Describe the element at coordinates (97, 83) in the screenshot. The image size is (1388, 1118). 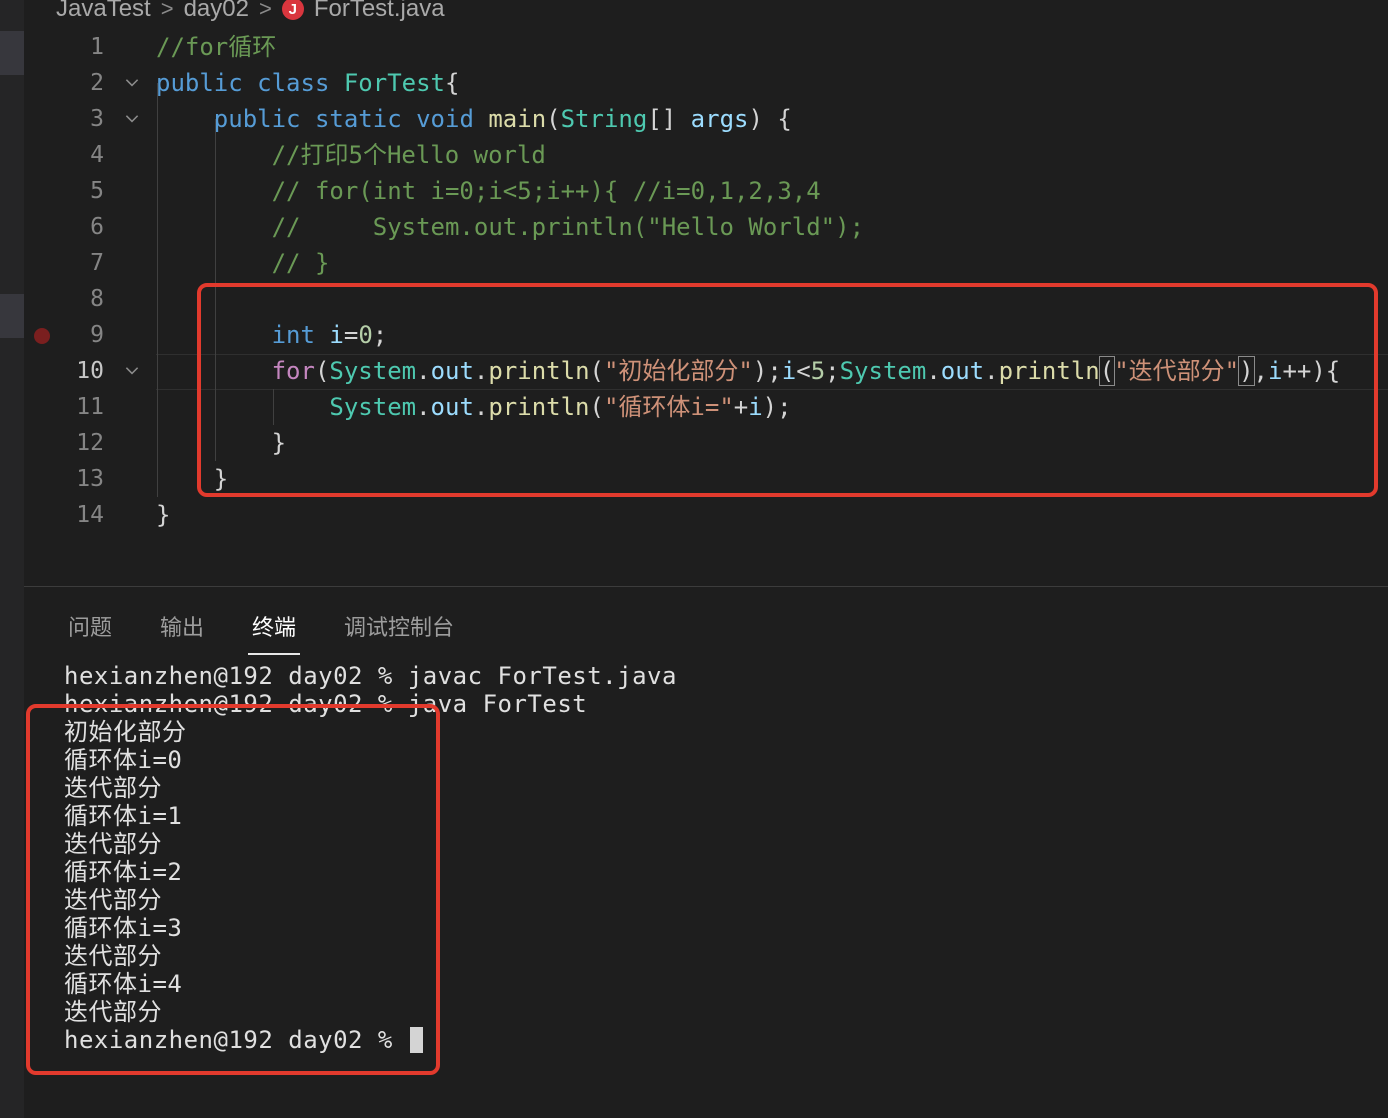
I see `line-number: 2` at that location.